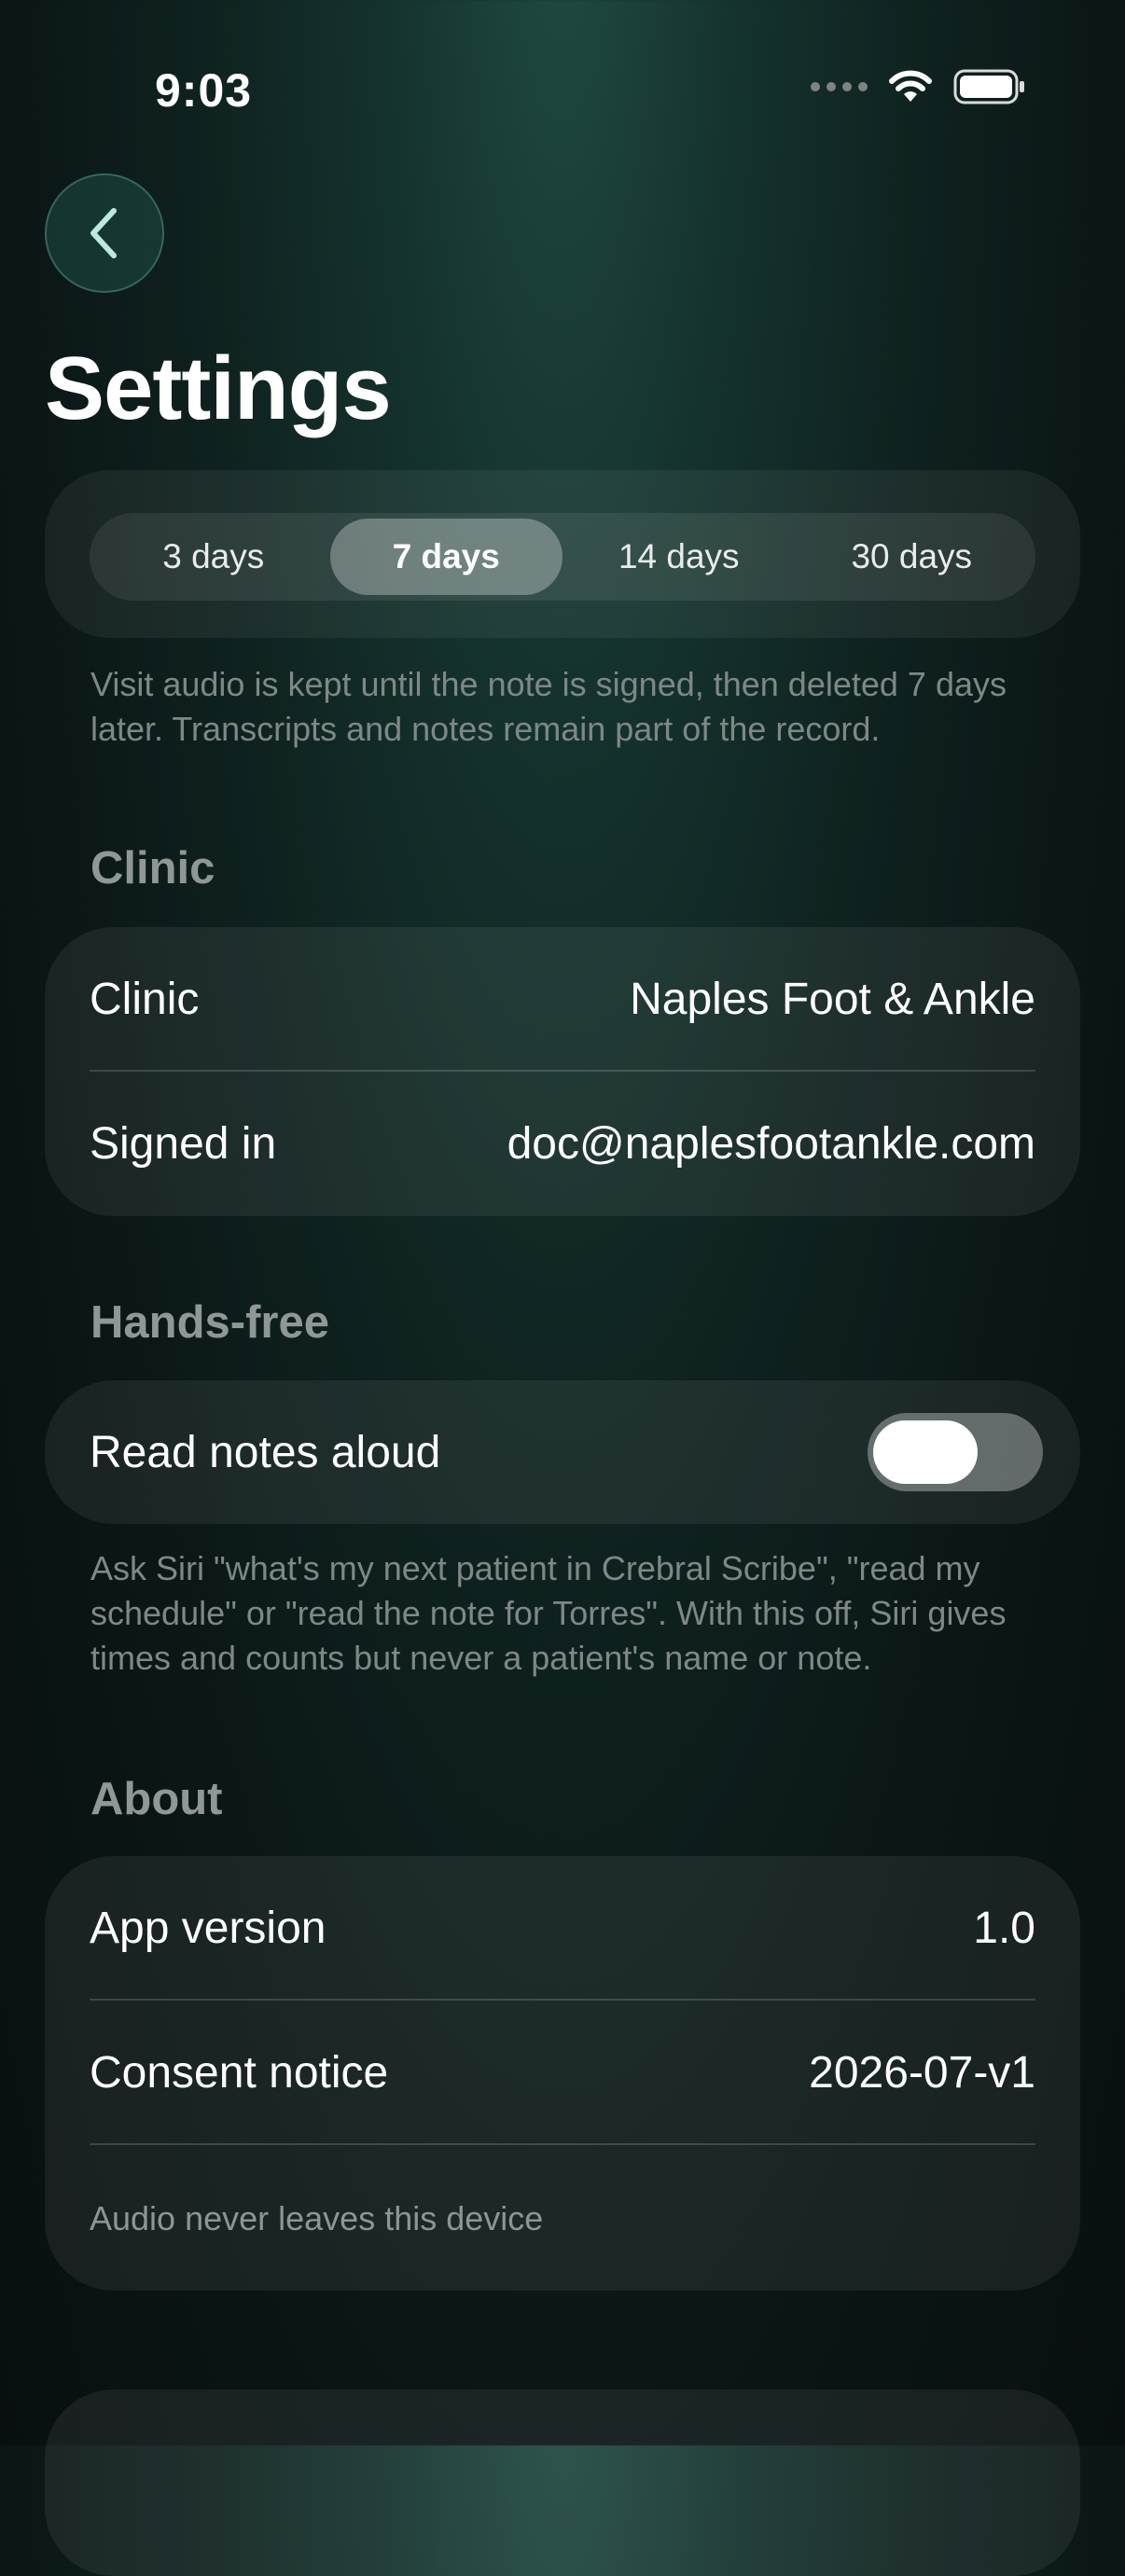 The height and width of the screenshot is (2576, 1125). I want to click on signed-in-value: doc@naplesfootankle.com, so click(771, 1144).